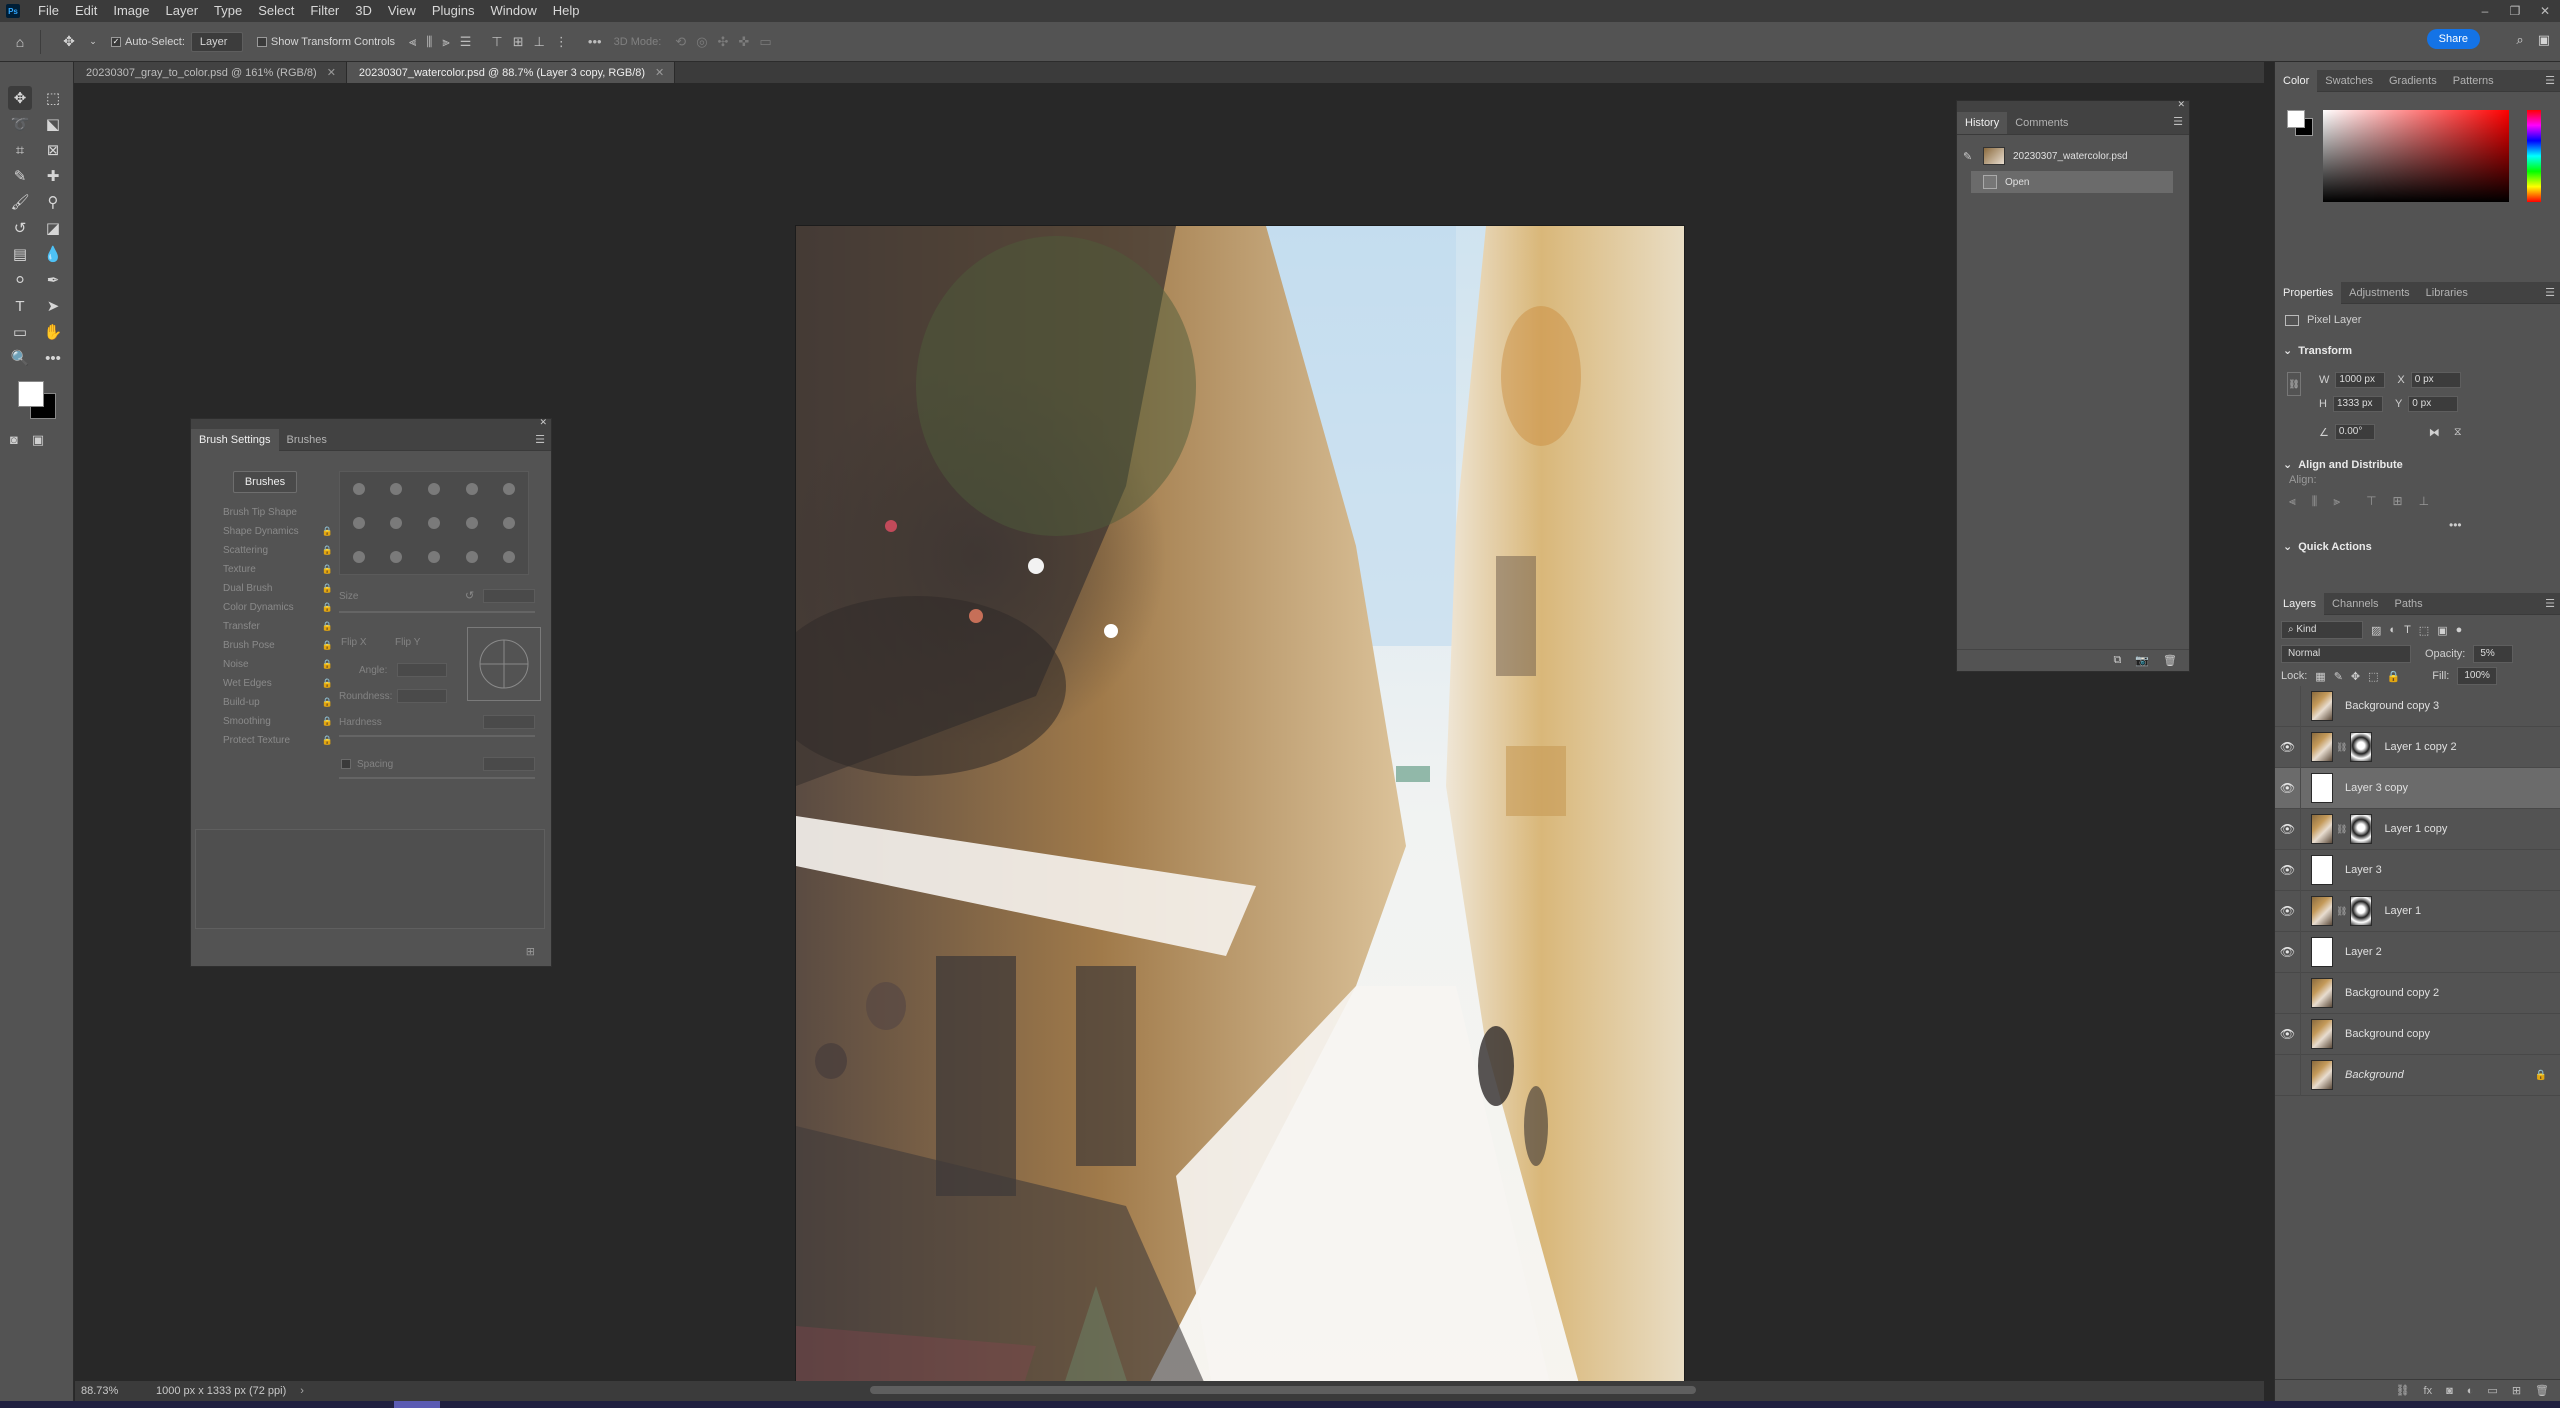 The width and height of the screenshot is (2560, 1408). Describe the element at coordinates (2470, 1391) in the screenshot. I see `adjustment-layer-icon: ◐` at that location.